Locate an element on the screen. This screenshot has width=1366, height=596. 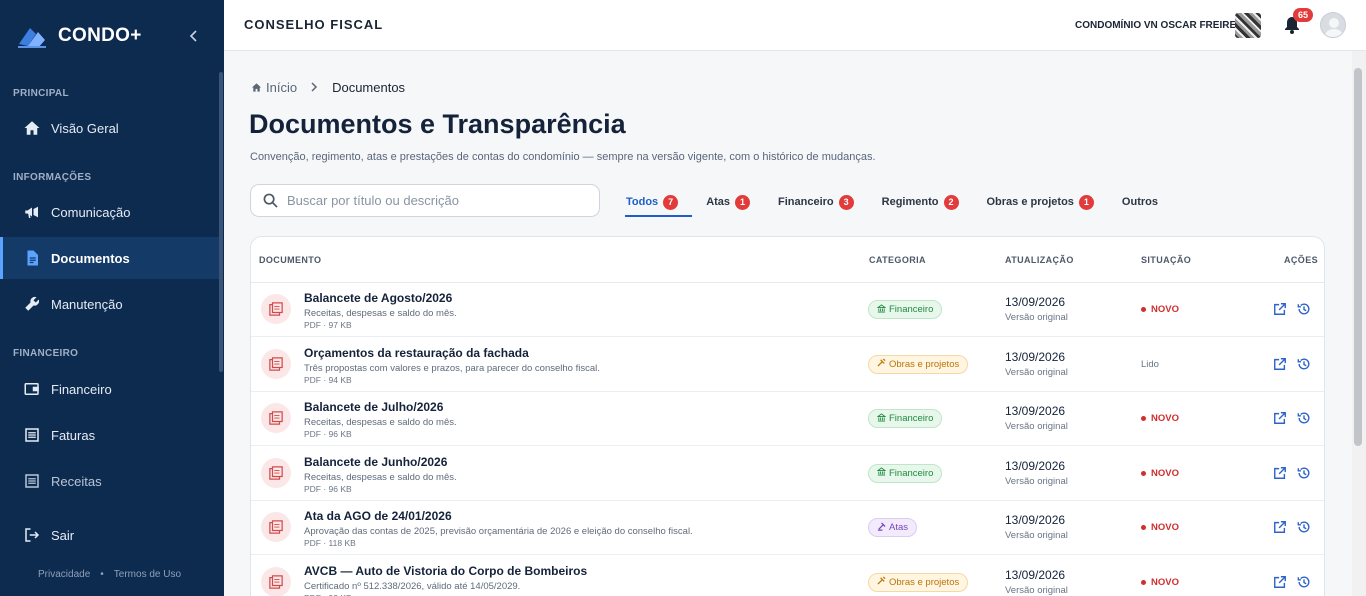
sidebar-item-documentos: Documentos is located at coordinates (110, 258).